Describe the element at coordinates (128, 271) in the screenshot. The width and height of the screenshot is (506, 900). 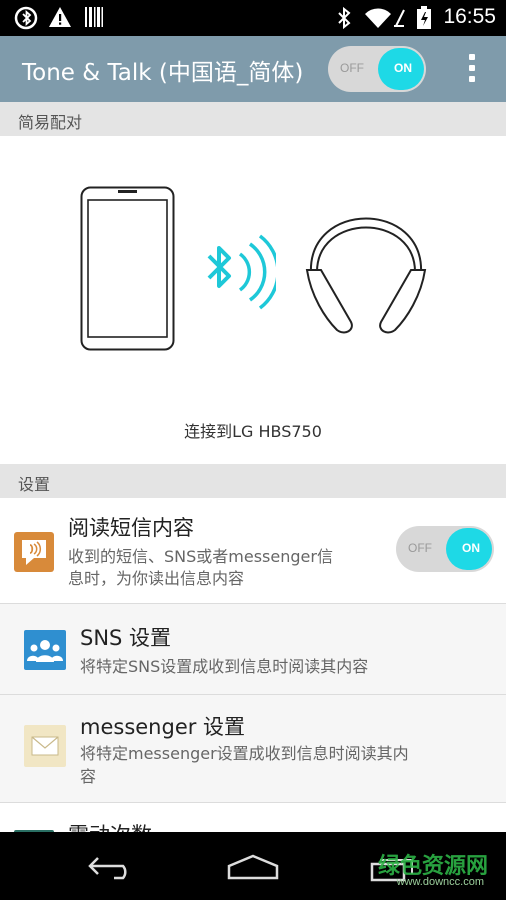
I see `phone-icon` at that location.